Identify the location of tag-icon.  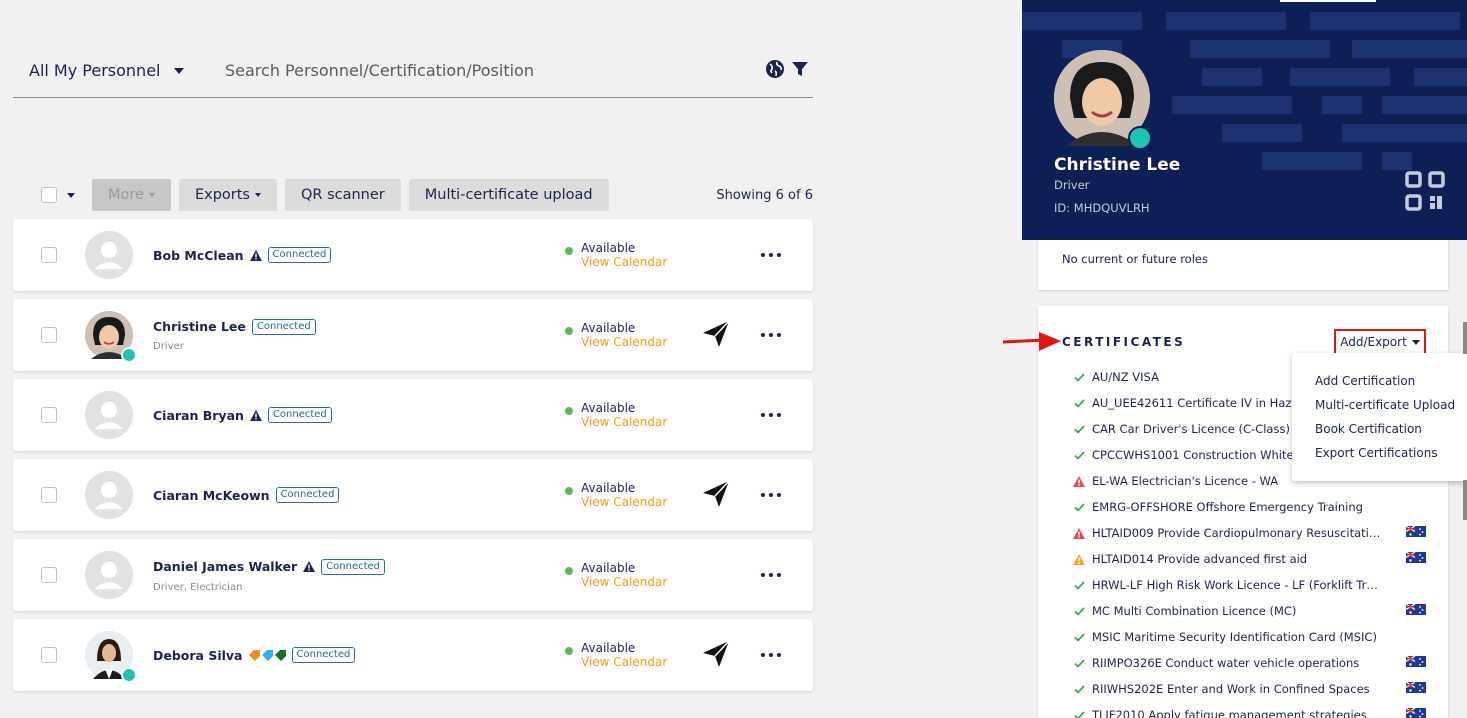
(267, 655).